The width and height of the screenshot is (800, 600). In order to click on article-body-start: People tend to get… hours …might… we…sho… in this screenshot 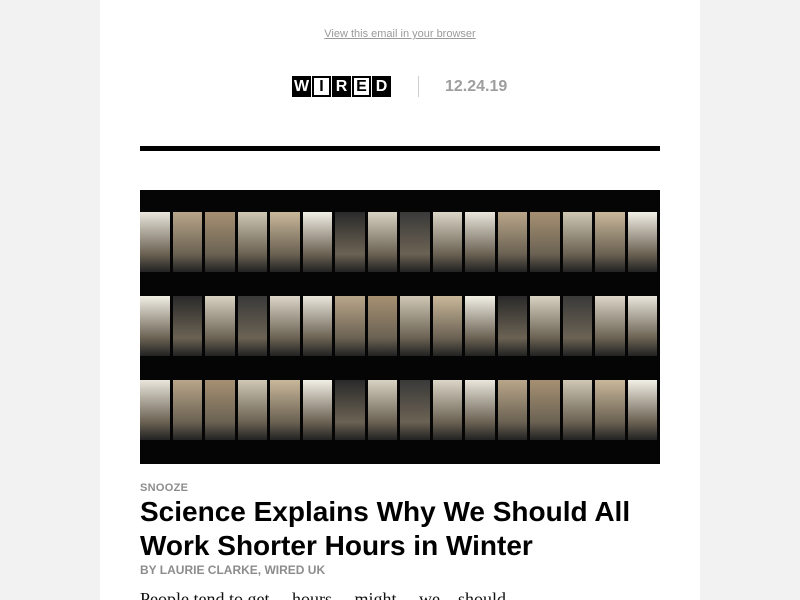, I will do `click(400, 595)`.